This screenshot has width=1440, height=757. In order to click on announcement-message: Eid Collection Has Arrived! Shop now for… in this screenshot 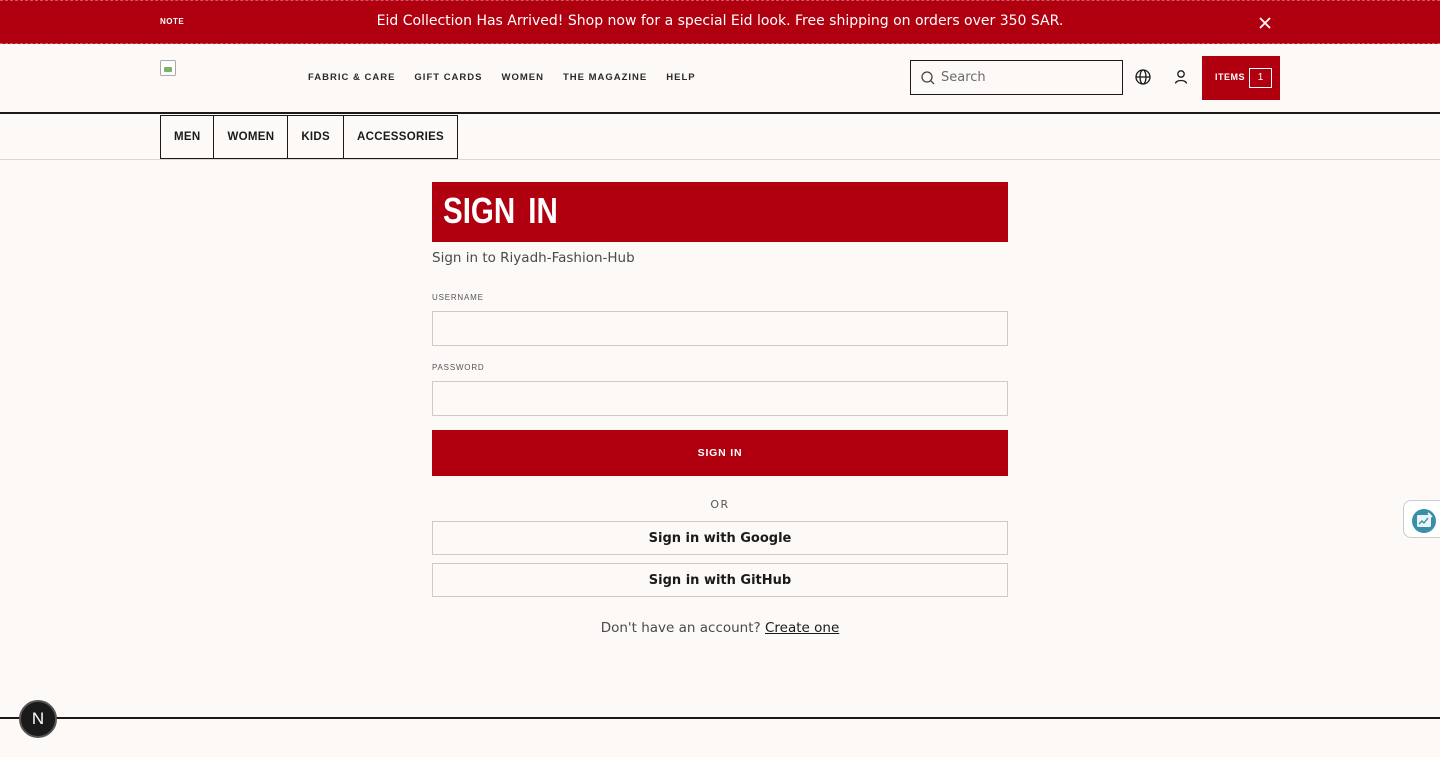, I will do `click(720, 21)`.